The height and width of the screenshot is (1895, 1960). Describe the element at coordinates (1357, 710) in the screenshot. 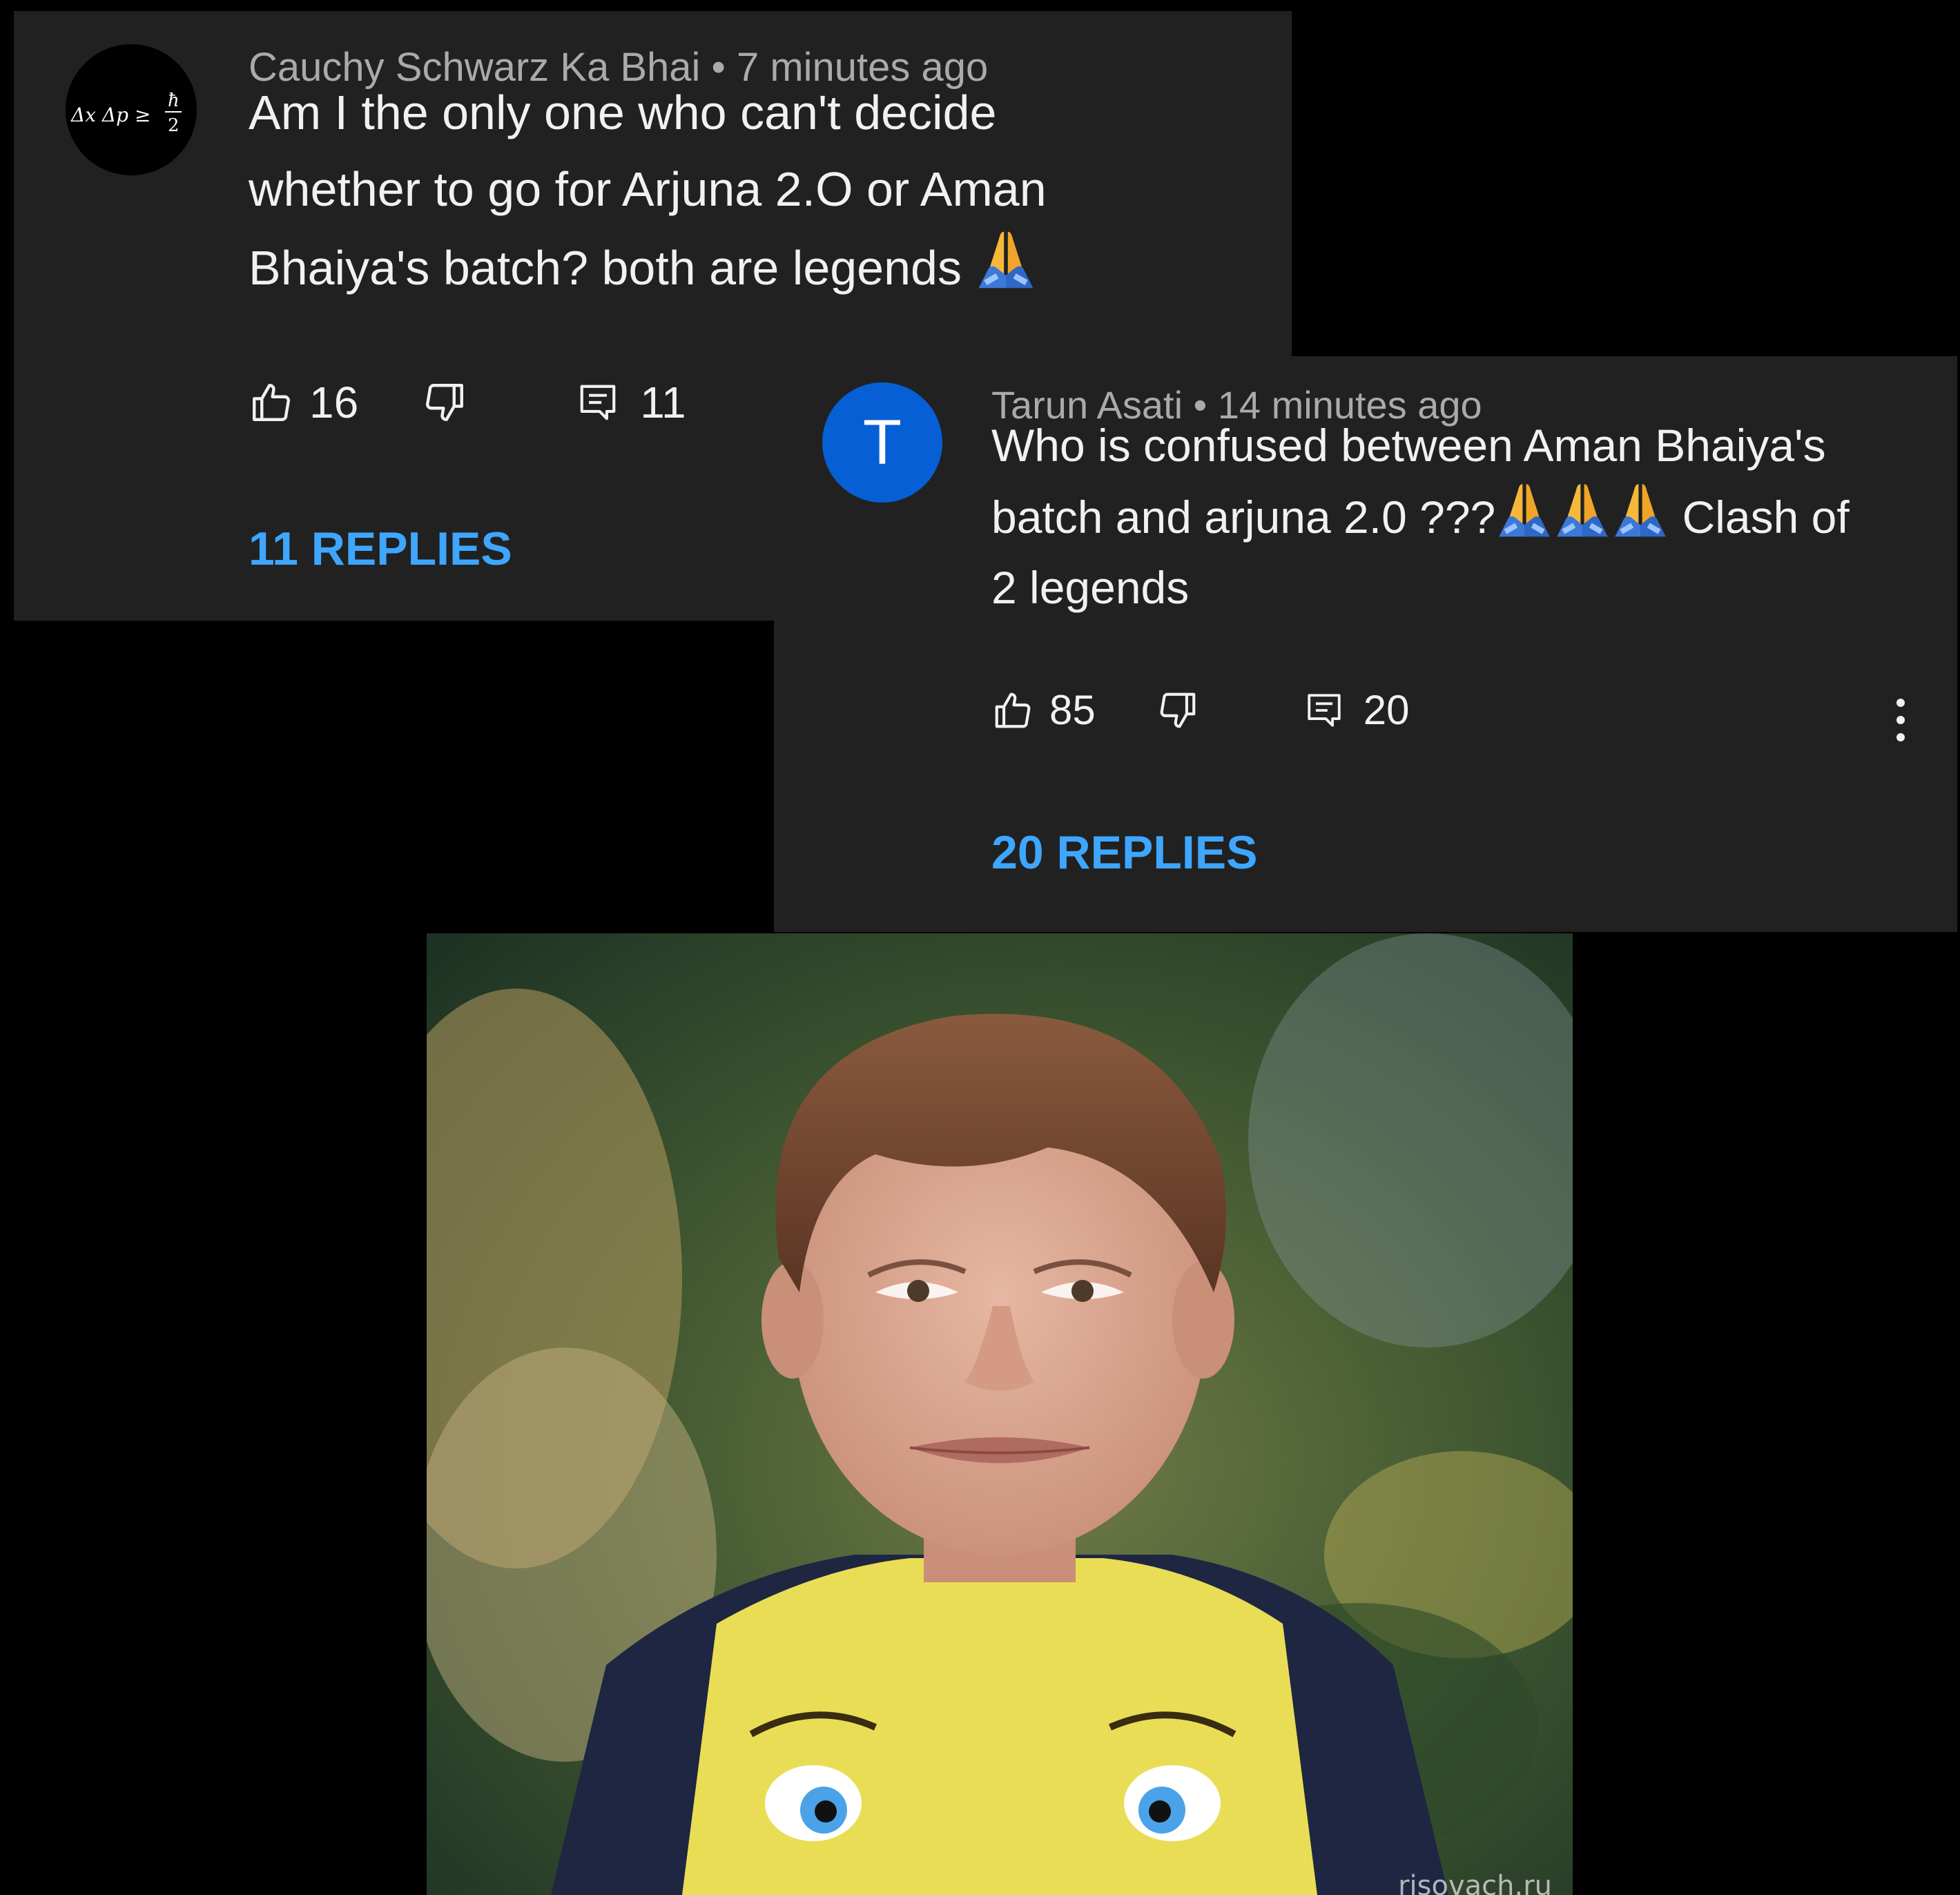

I see `reply-button: 20` at that location.